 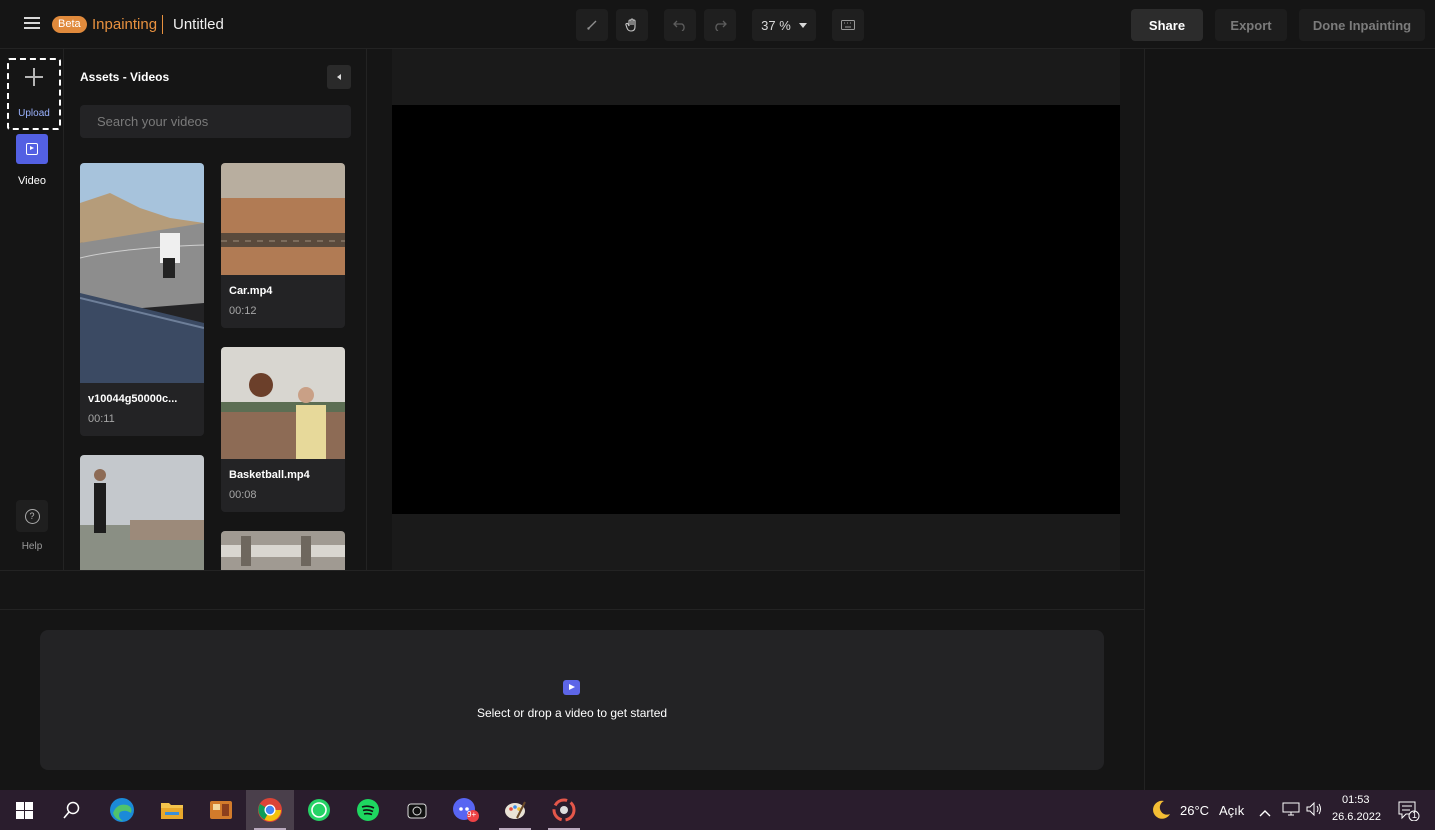 I want to click on collapse-panel-button, so click(x=339, y=77).